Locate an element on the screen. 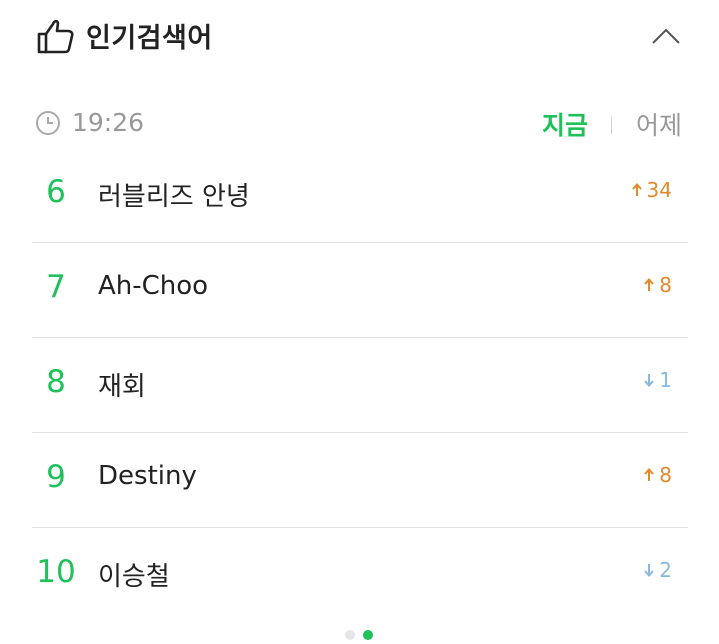 This screenshot has height=644, width=719. rank-change-value: 1 is located at coordinates (665, 380).